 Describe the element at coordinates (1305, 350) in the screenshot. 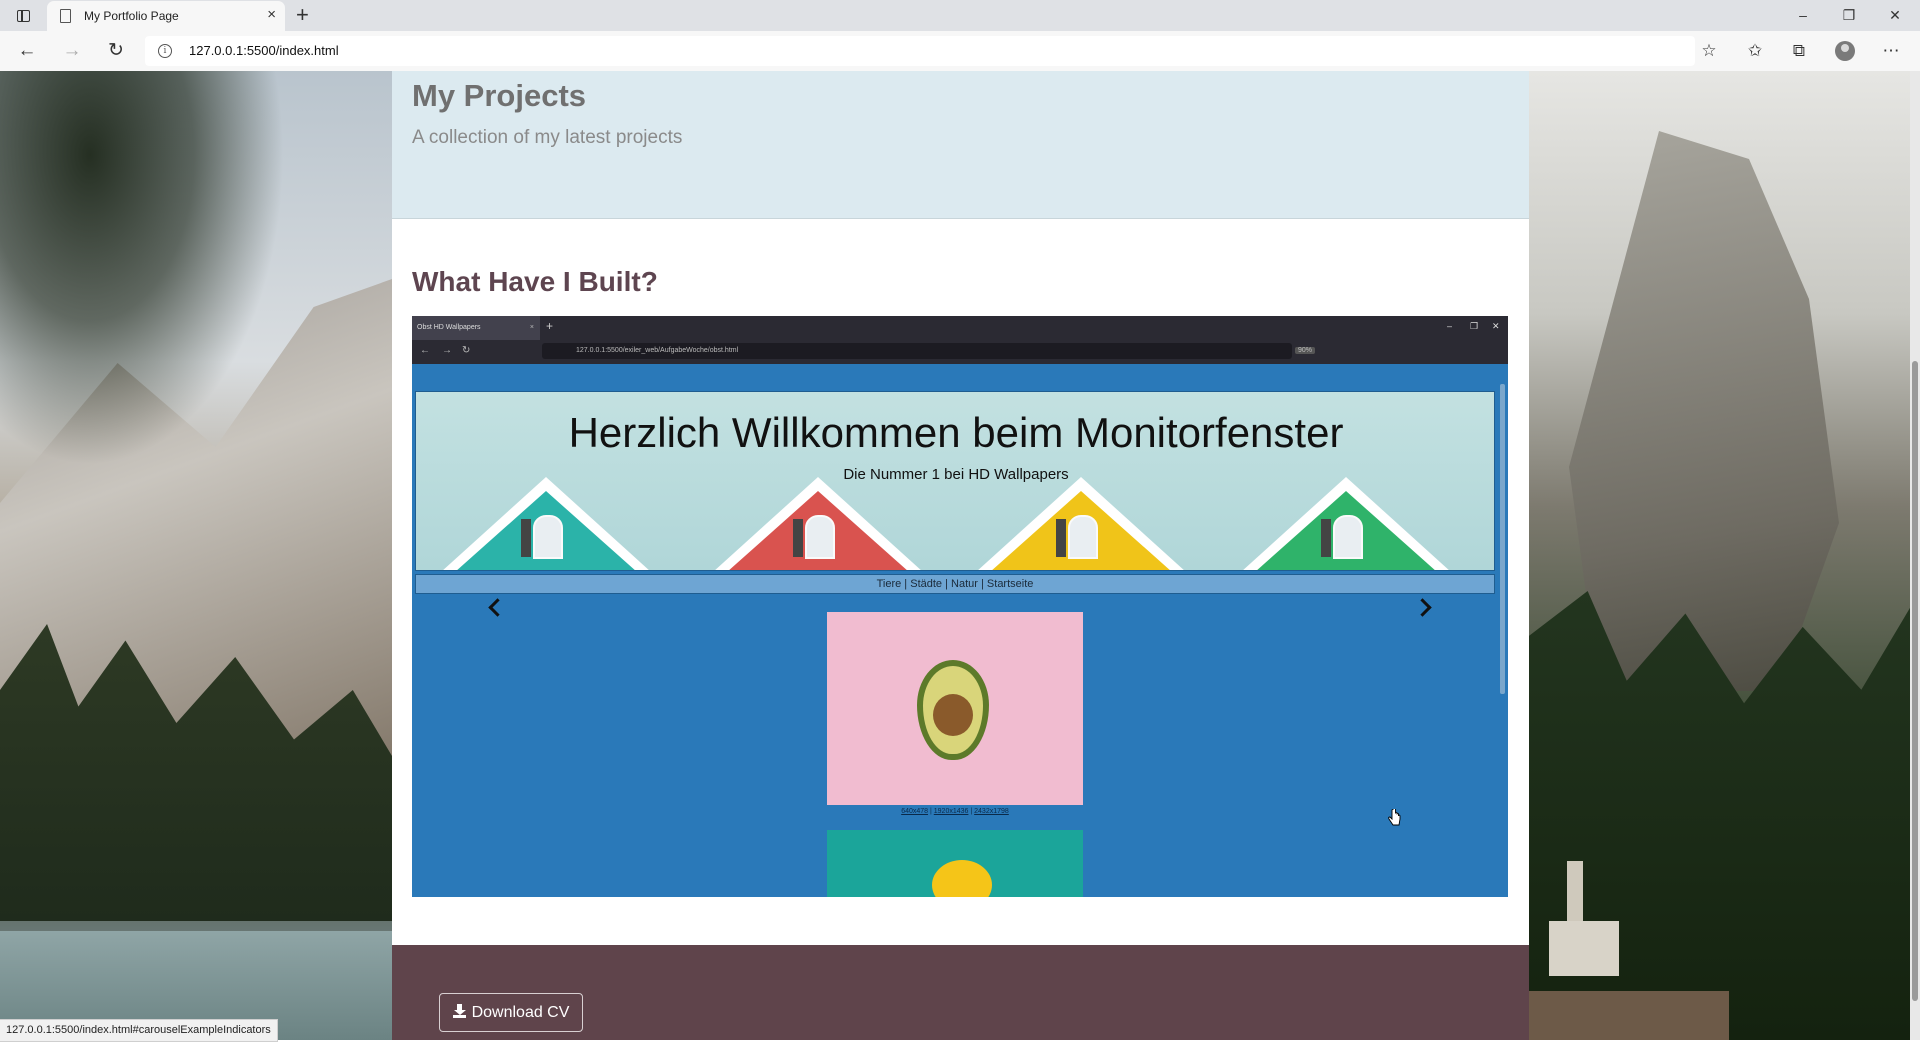

I see `slide-zoom: 90%` at that location.